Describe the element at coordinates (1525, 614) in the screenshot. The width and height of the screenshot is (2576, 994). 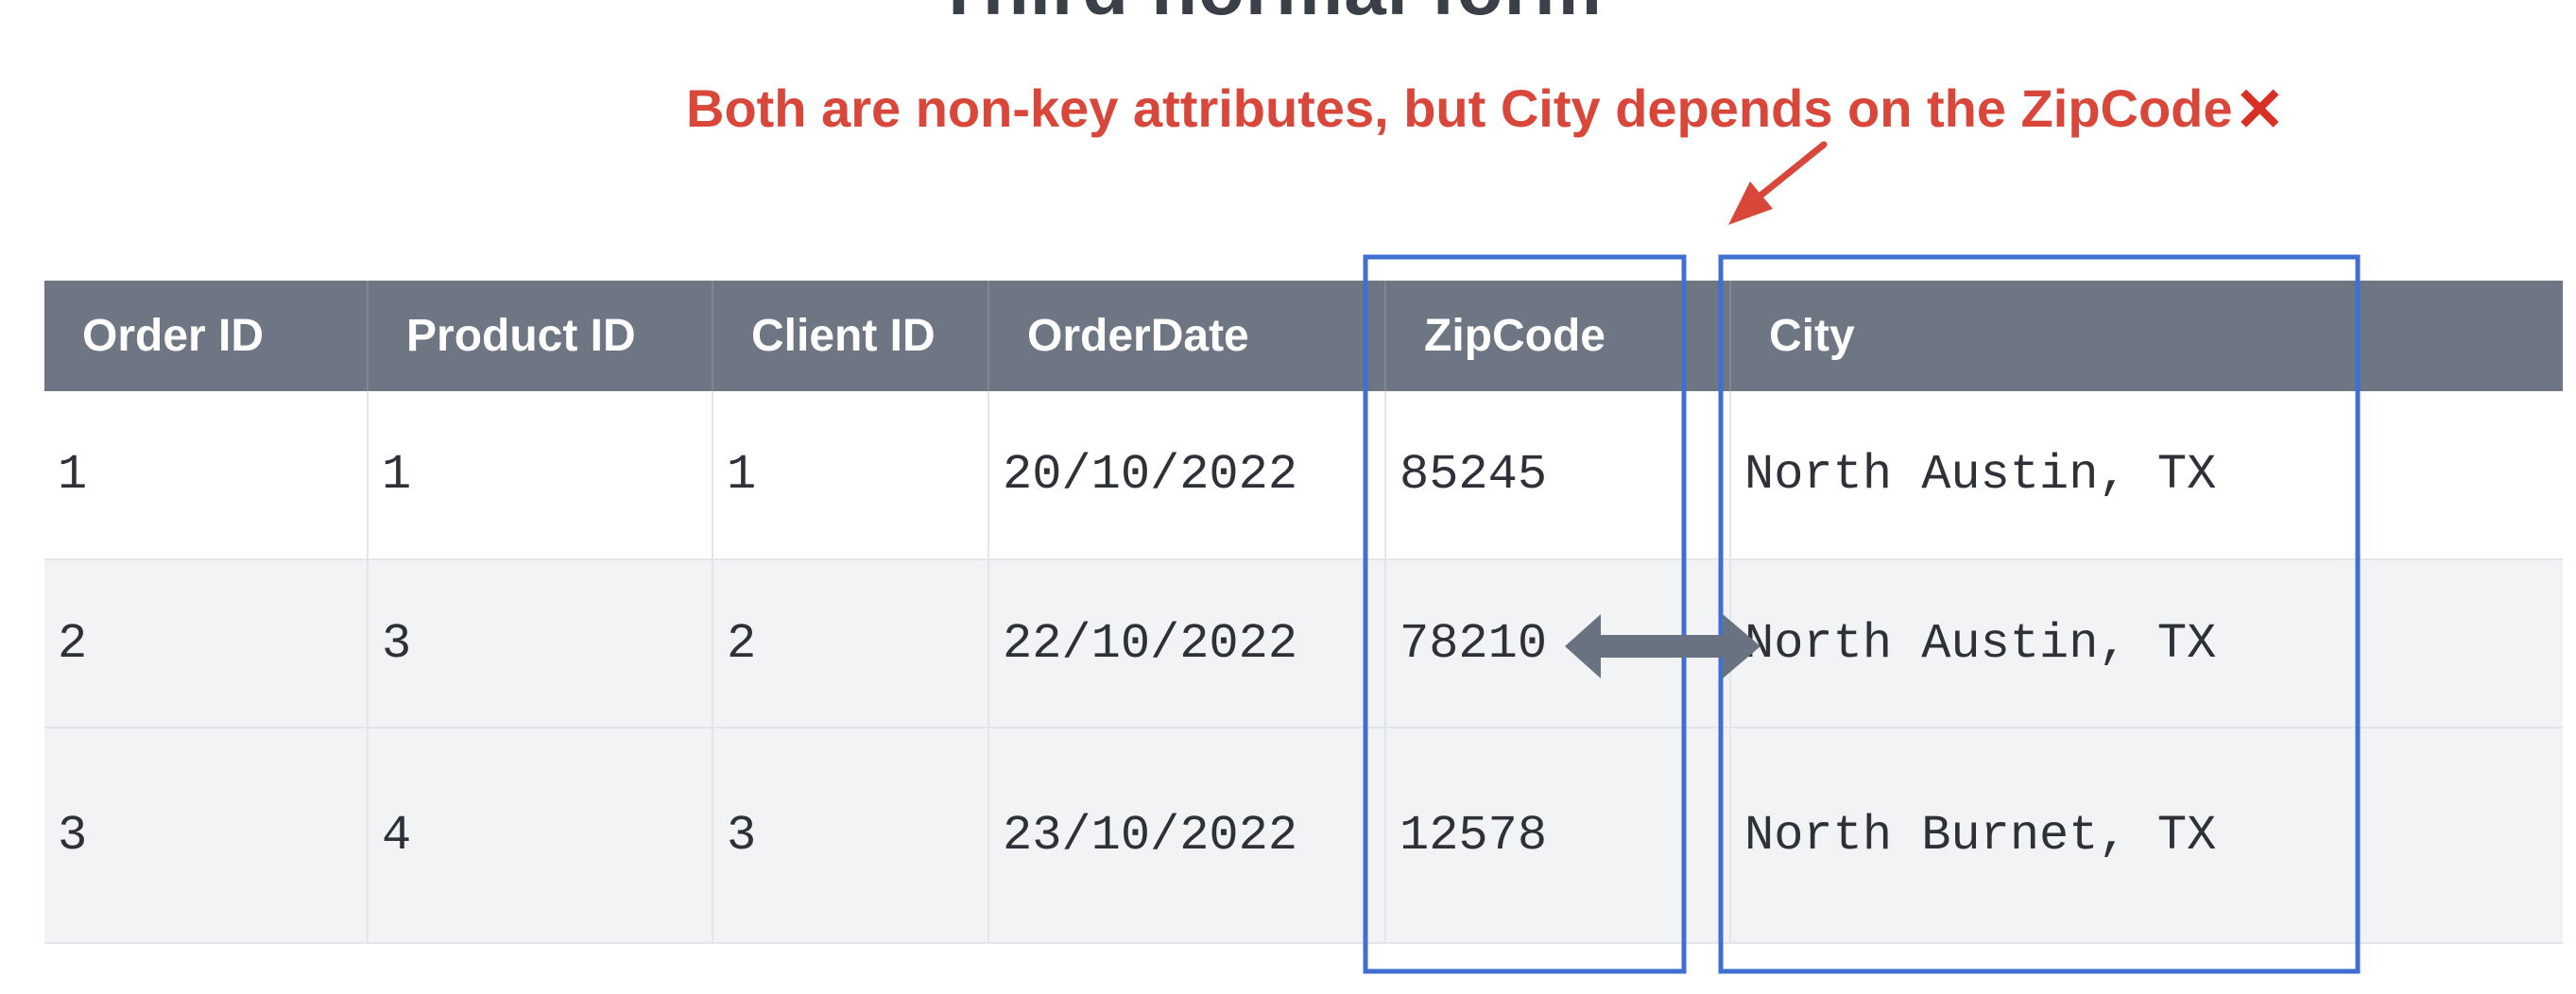
I see `zipcode-highlight-box` at that location.